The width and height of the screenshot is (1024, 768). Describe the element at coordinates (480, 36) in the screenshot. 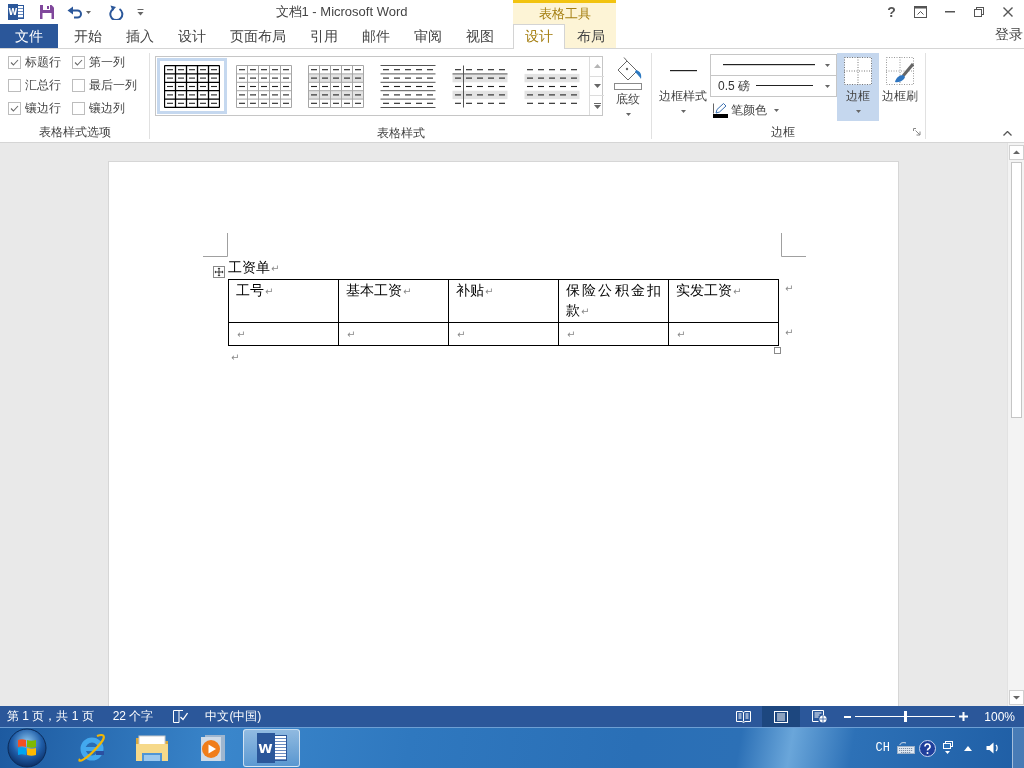

I see `ribbon-tab: 视图` at that location.